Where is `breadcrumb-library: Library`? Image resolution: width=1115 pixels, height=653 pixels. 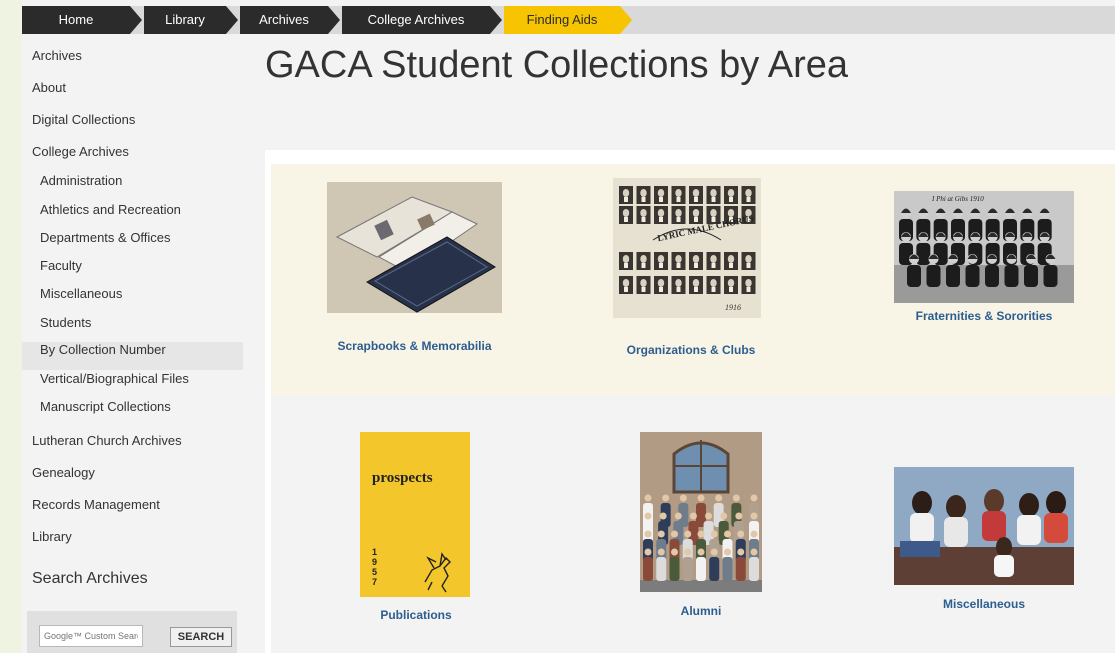
breadcrumb-library: Library is located at coordinates (185, 20).